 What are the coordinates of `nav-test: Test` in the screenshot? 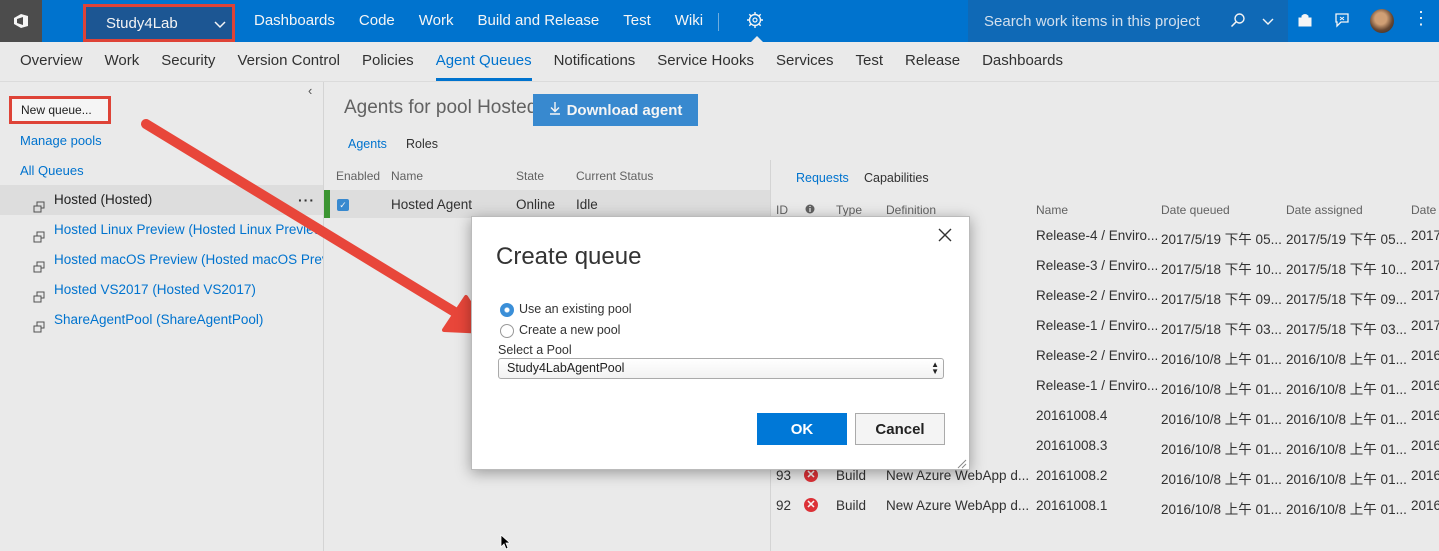 It's located at (637, 21).